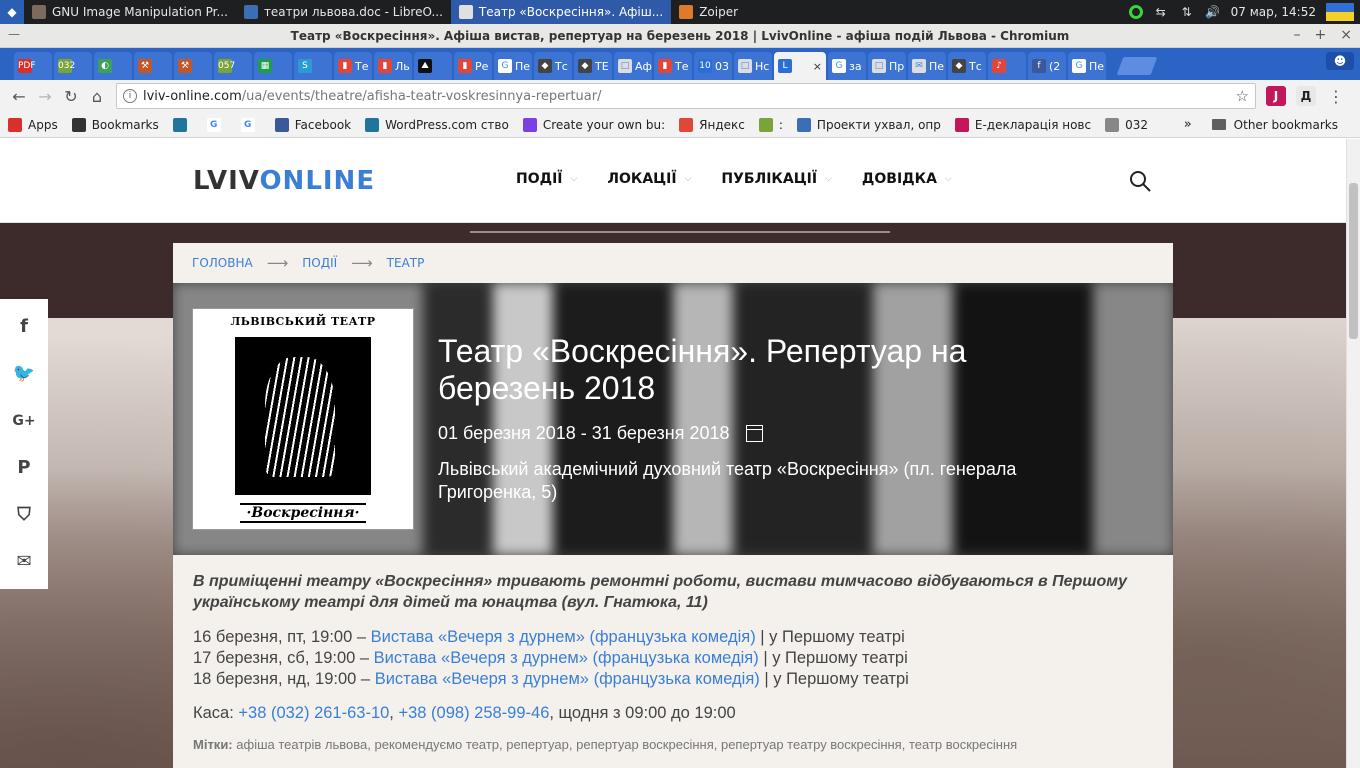 The image size is (1360, 768). What do you see at coordinates (24, 515) in the screenshot?
I see `pocket-icon: ⛉` at bounding box center [24, 515].